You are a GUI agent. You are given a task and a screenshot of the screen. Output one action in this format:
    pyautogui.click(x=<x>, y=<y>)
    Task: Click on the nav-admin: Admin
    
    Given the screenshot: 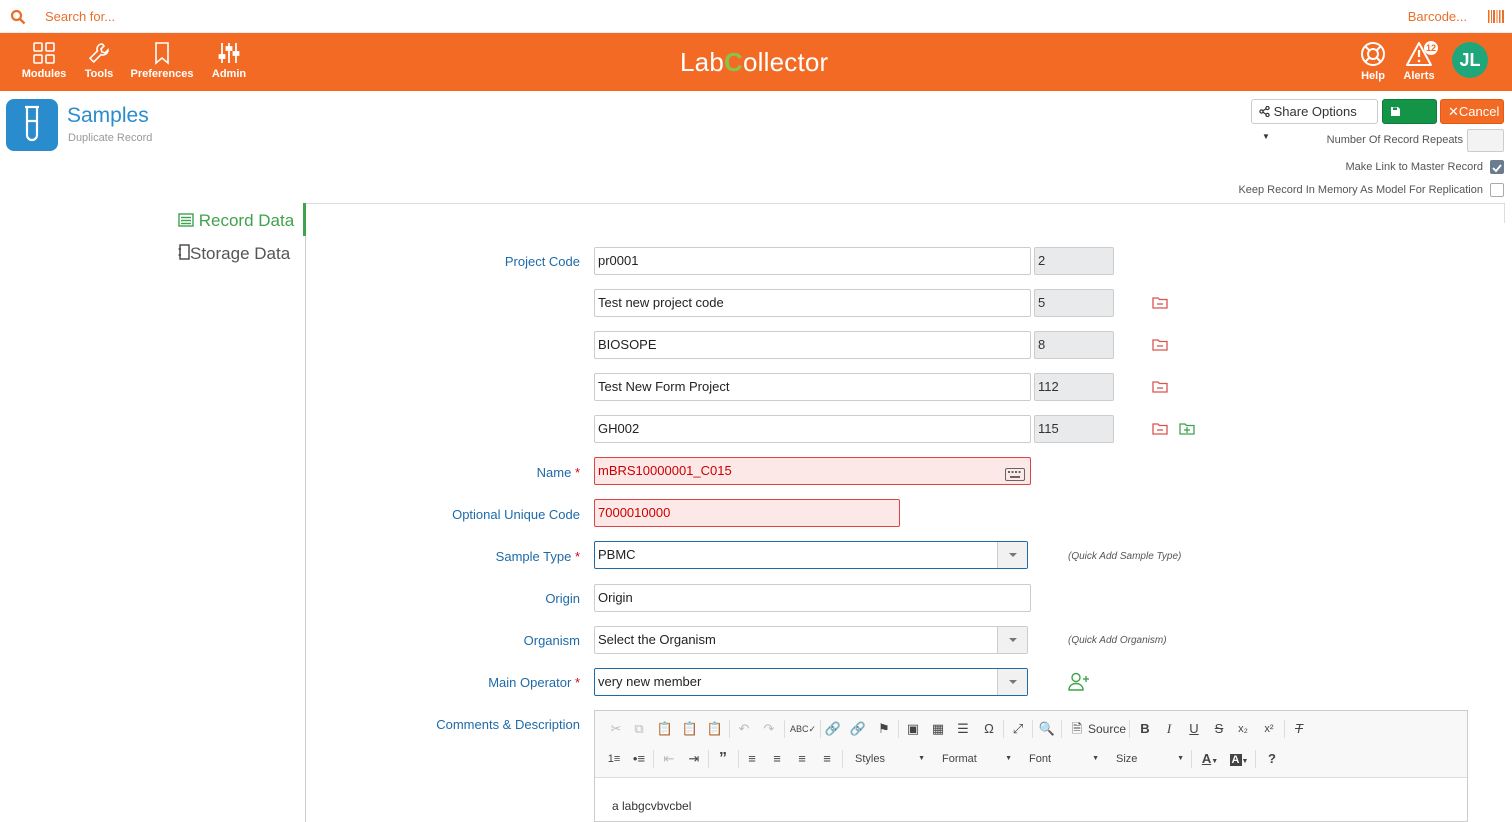 What is the action you would take?
    pyautogui.click(x=229, y=60)
    